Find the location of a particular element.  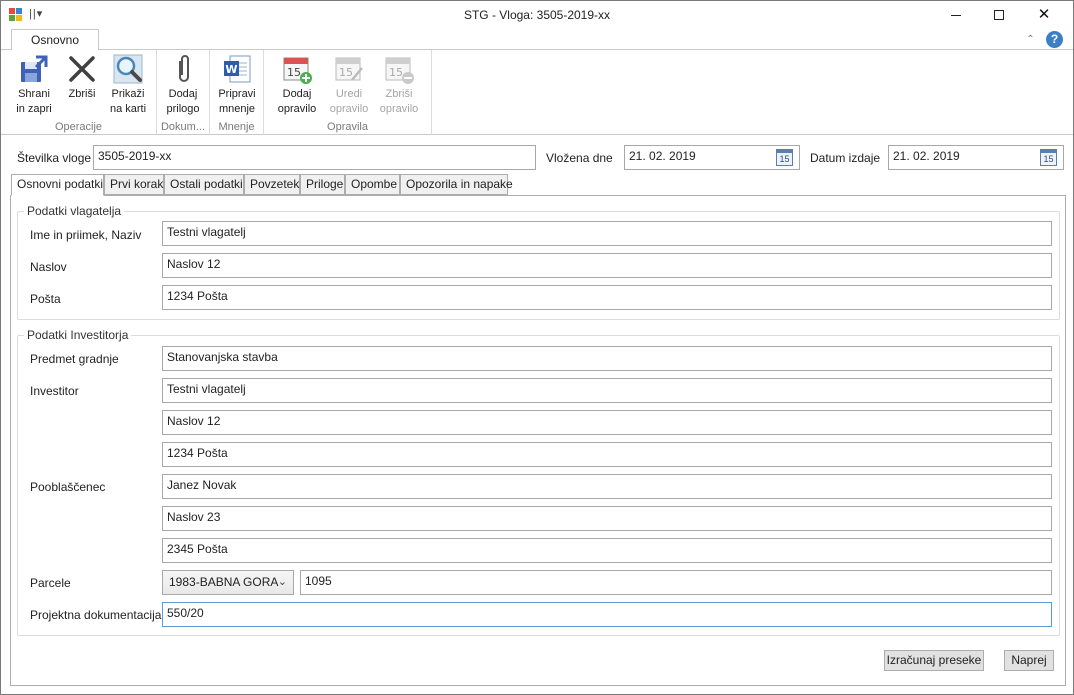

naprej-button: Naprej is located at coordinates (1029, 660).